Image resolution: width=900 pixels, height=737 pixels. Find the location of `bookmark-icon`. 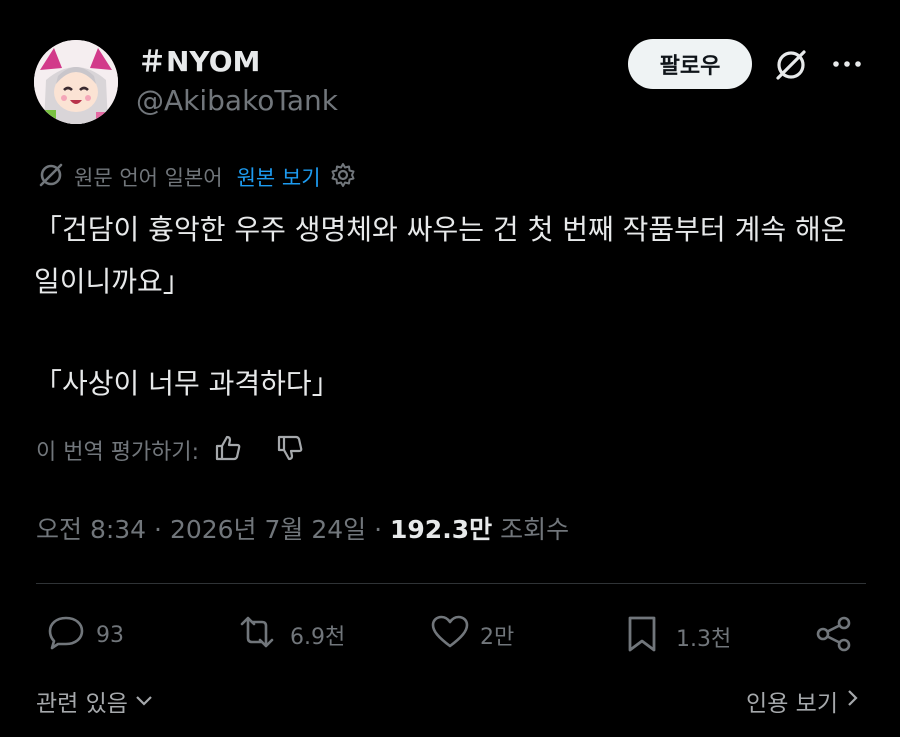

bookmark-icon is located at coordinates (642, 637).